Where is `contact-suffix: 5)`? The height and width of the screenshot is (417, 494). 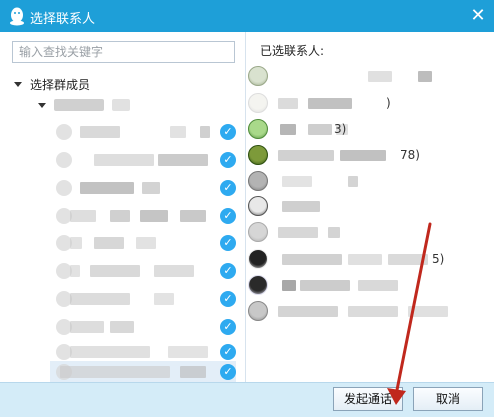 contact-suffix: 5) is located at coordinates (438, 259).